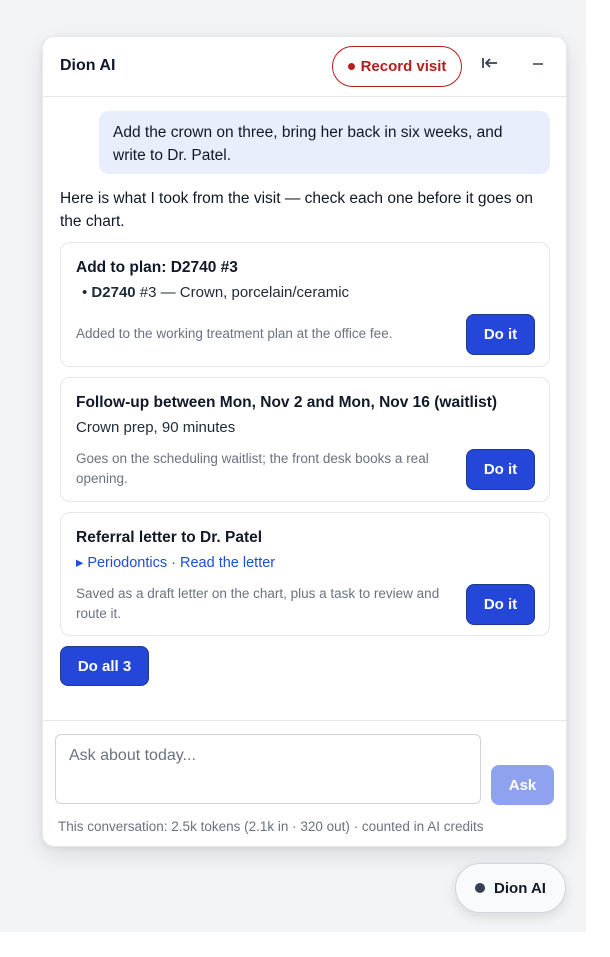  I want to click on panel-header: Dion AI Record visit, so click(304, 67).